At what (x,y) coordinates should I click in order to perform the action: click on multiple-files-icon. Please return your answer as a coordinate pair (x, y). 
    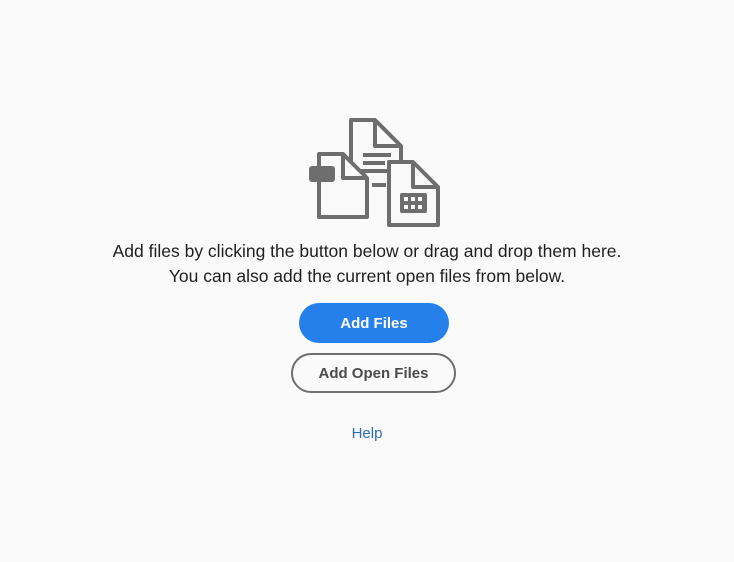
    Looking at the image, I should click on (374, 173).